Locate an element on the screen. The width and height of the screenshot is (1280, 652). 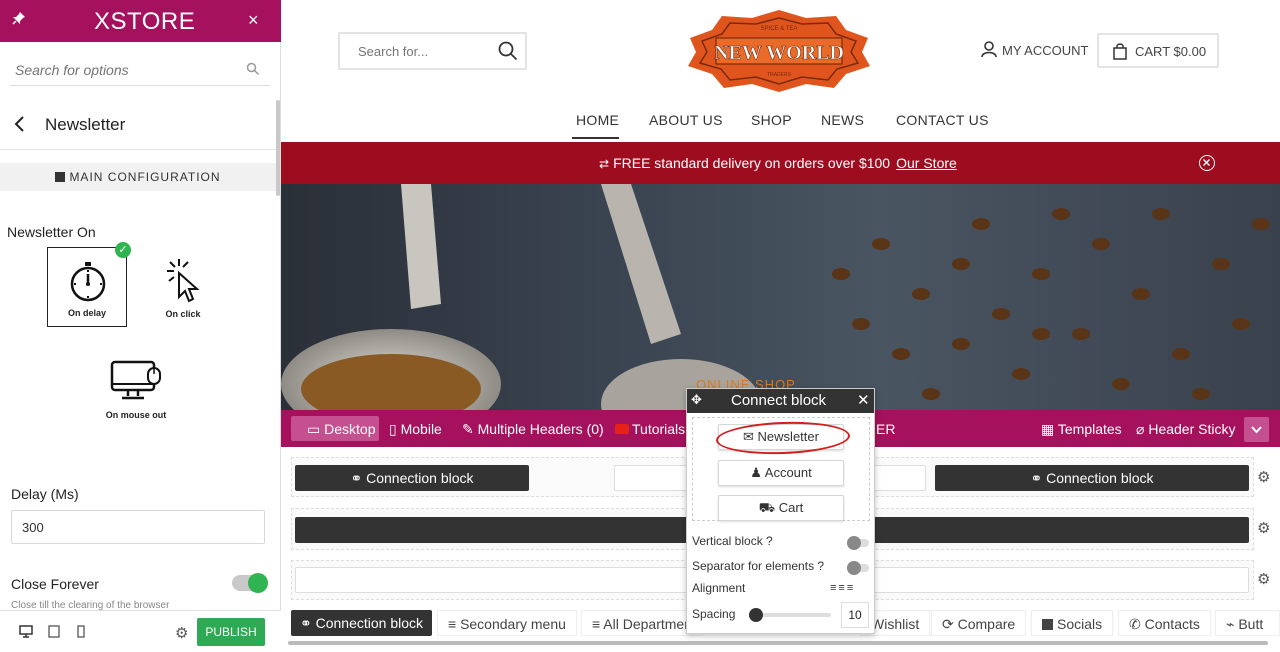
spacing-slider is located at coordinates (790, 615).